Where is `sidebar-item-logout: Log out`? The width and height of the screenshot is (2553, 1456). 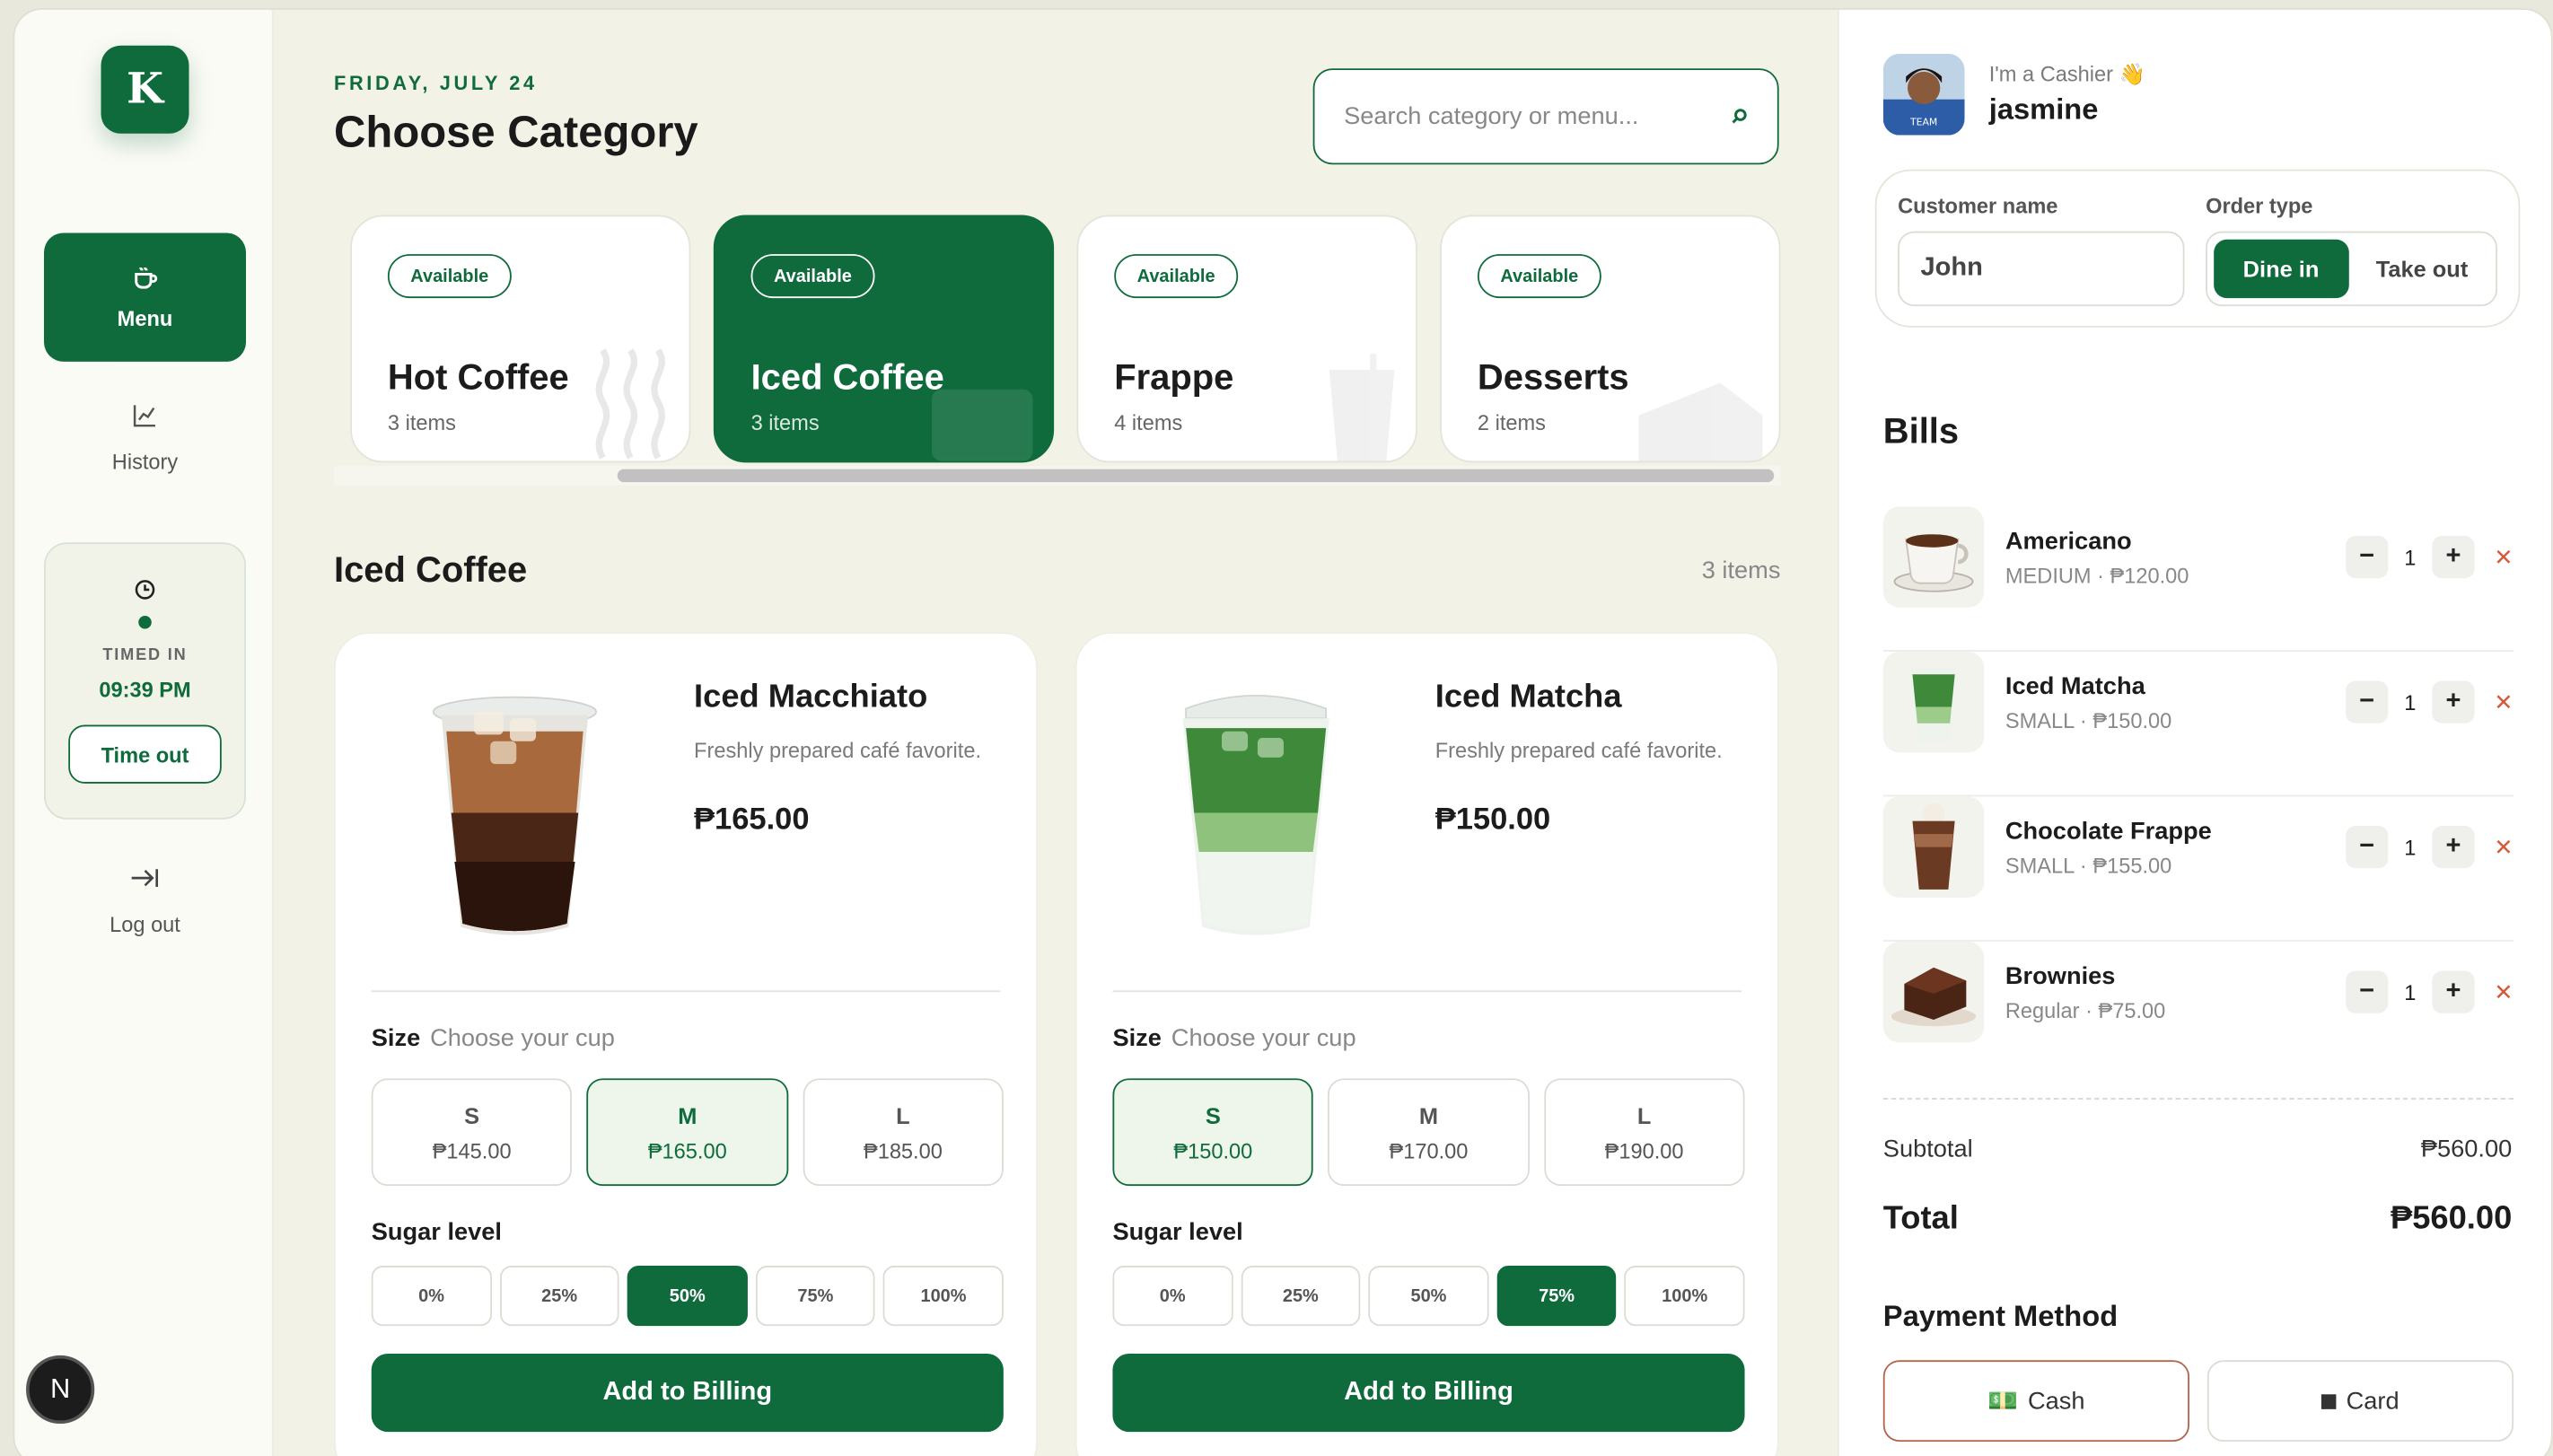
sidebar-item-logout: Log out is located at coordinates (145, 914).